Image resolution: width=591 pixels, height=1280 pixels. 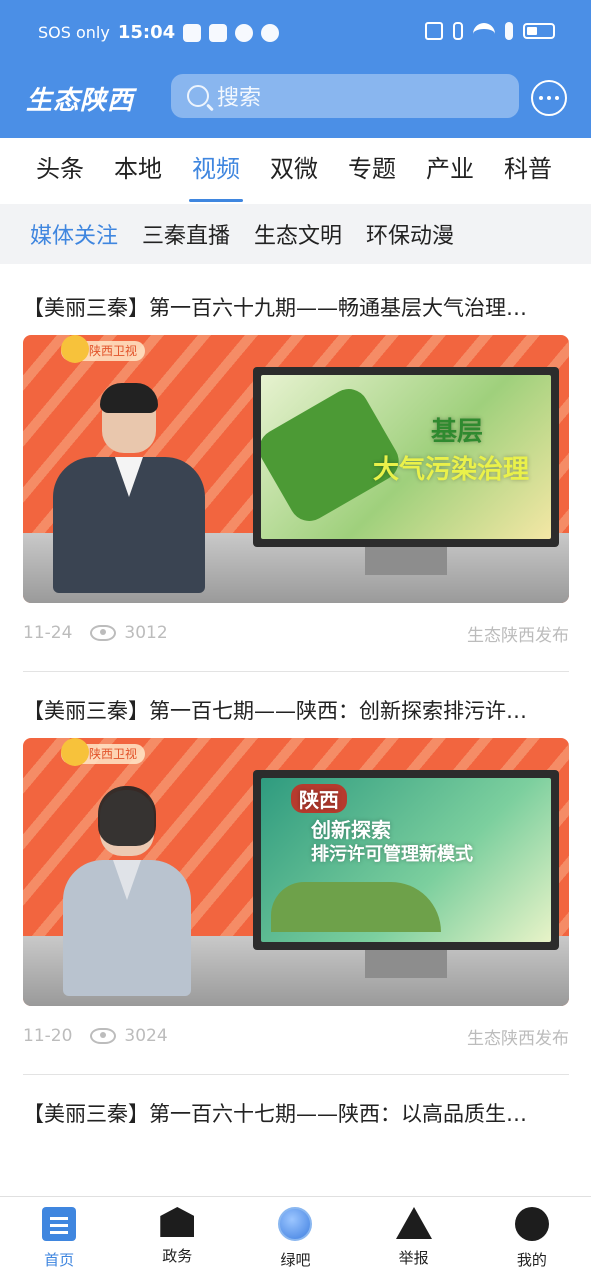 What do you see at coordinates (410, 234) in the screenshot?
I see `subtab-animation: 环保动漫` at bounding box center [410, 234].